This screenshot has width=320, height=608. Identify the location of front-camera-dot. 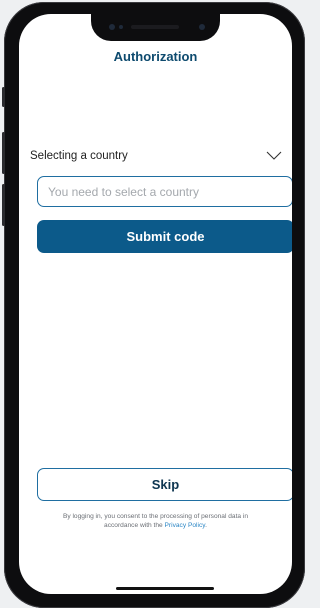
(202, 27).